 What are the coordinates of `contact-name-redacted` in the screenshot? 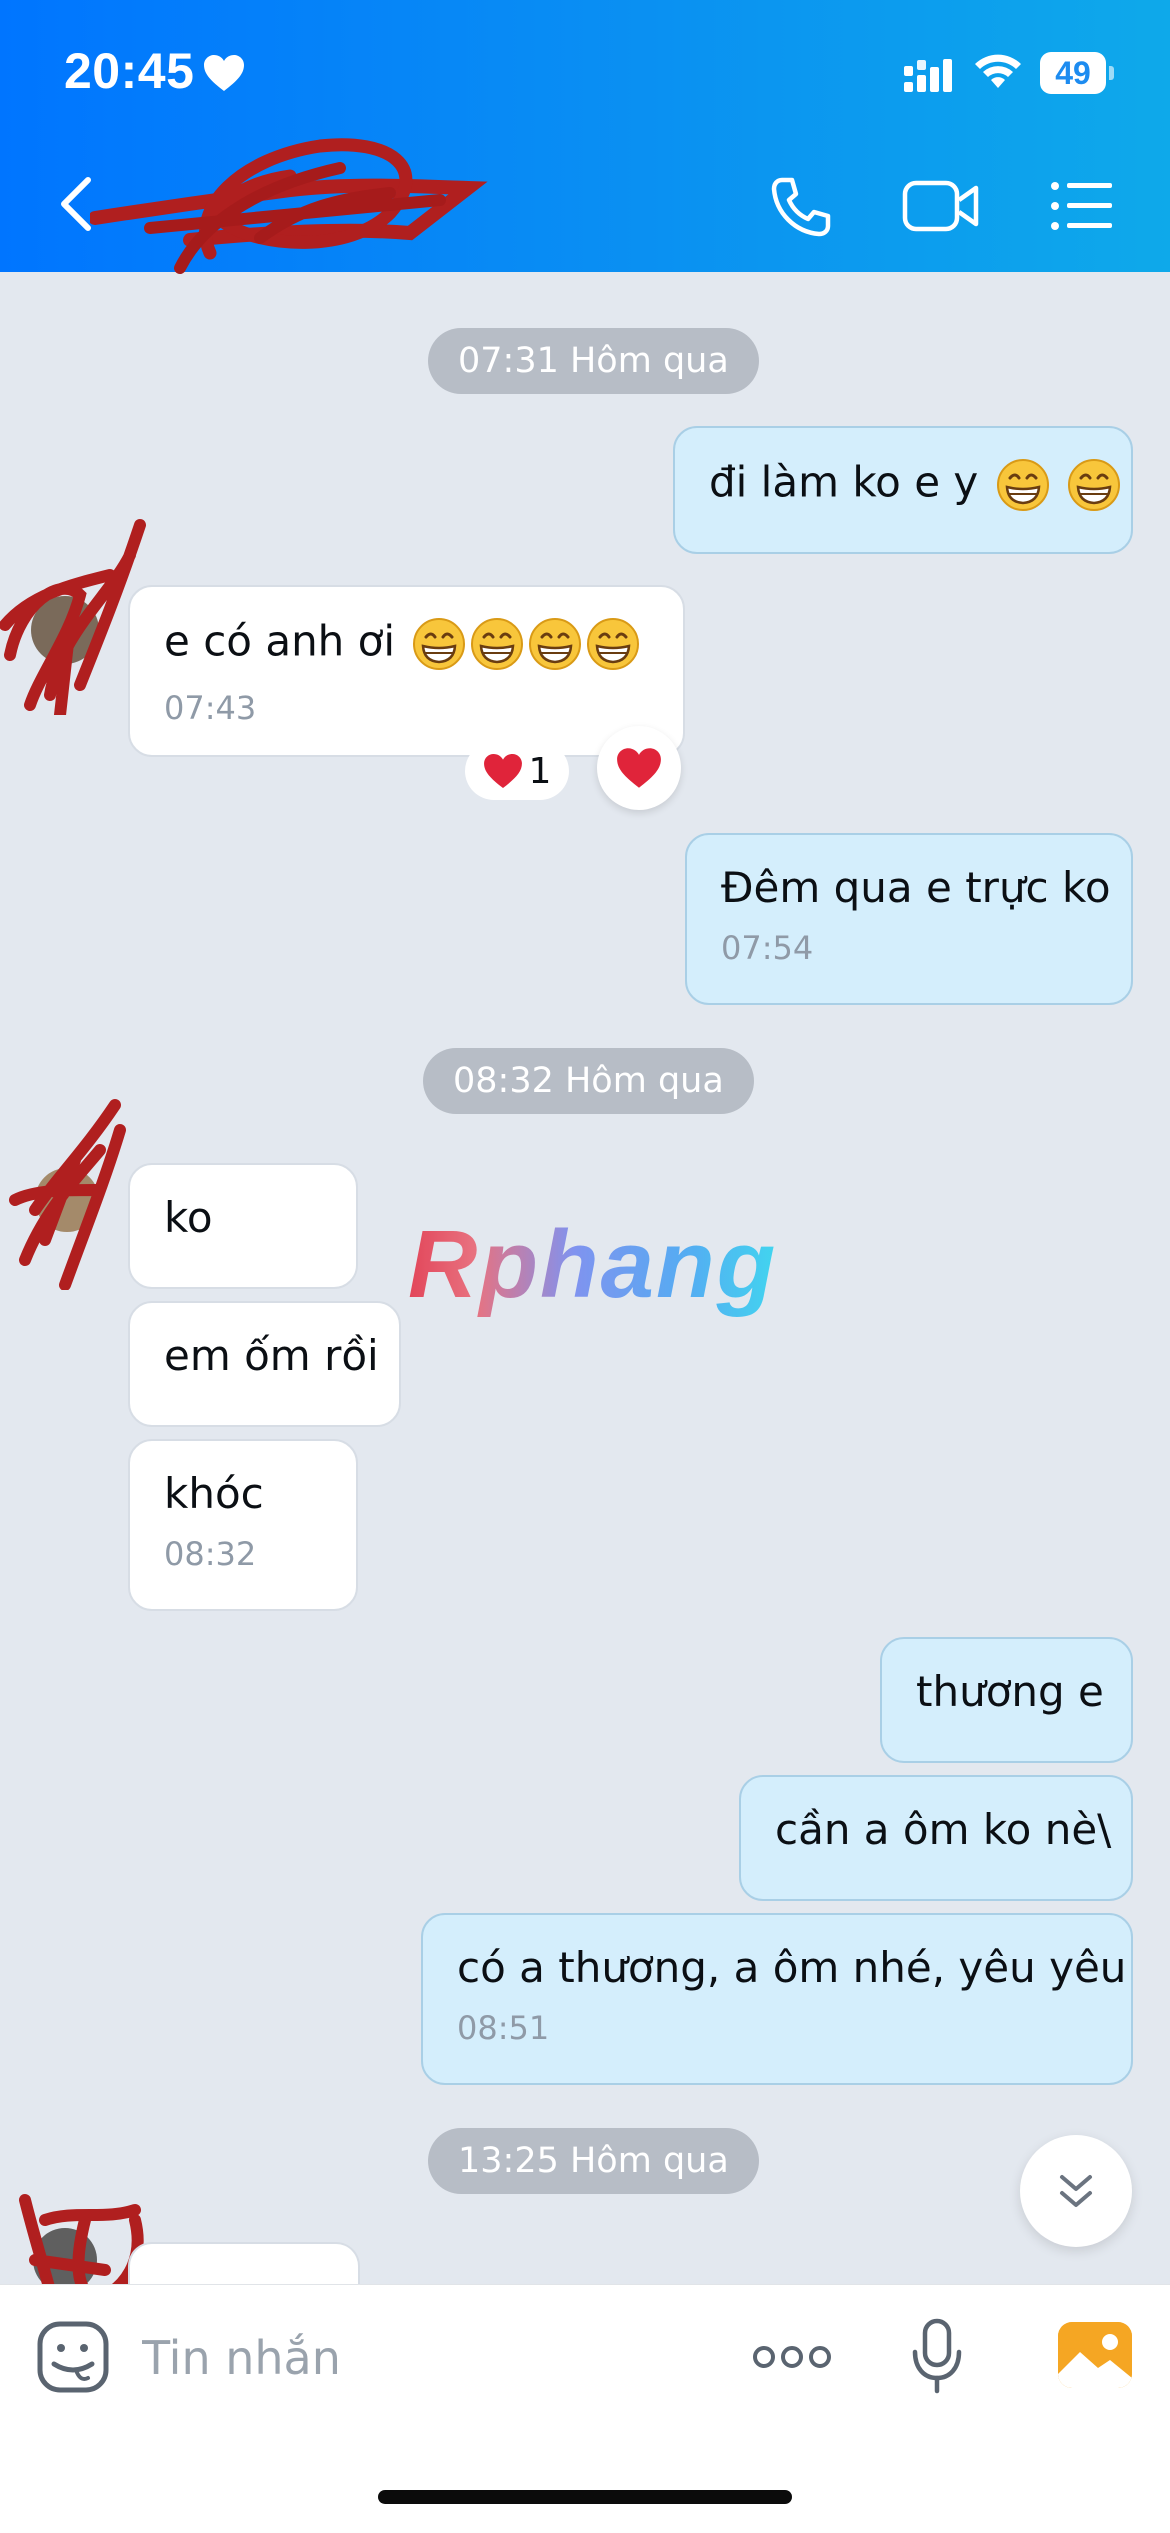 It's located at (289, 206).